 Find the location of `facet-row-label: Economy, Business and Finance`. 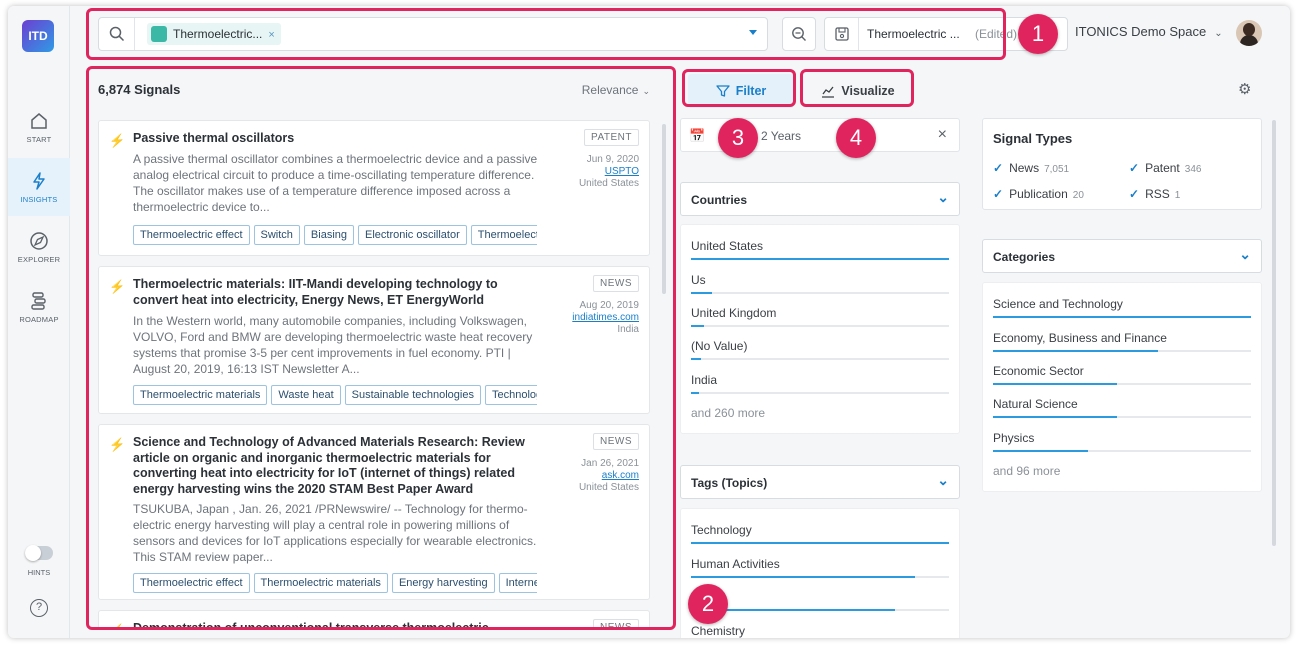

facet-row-label: Economy, Business and Finance is located at coordinates (1080, 338).